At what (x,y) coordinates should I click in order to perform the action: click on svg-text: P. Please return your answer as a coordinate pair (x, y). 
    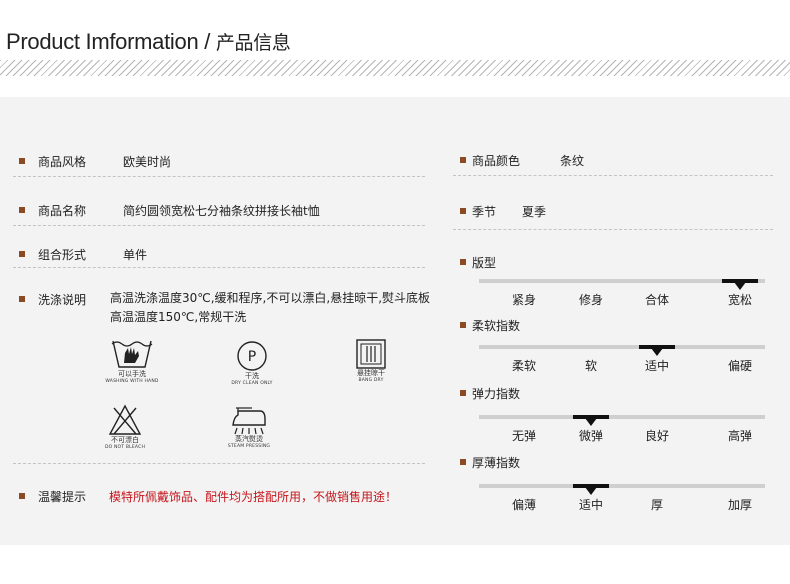
    Looking at the image, I should click on (252, 357).